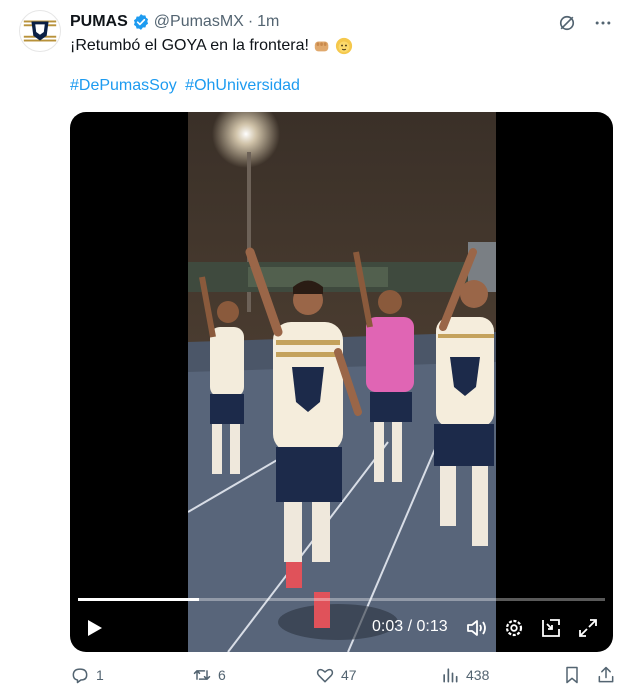  I want to click on grok-icon, so click(567, 23).